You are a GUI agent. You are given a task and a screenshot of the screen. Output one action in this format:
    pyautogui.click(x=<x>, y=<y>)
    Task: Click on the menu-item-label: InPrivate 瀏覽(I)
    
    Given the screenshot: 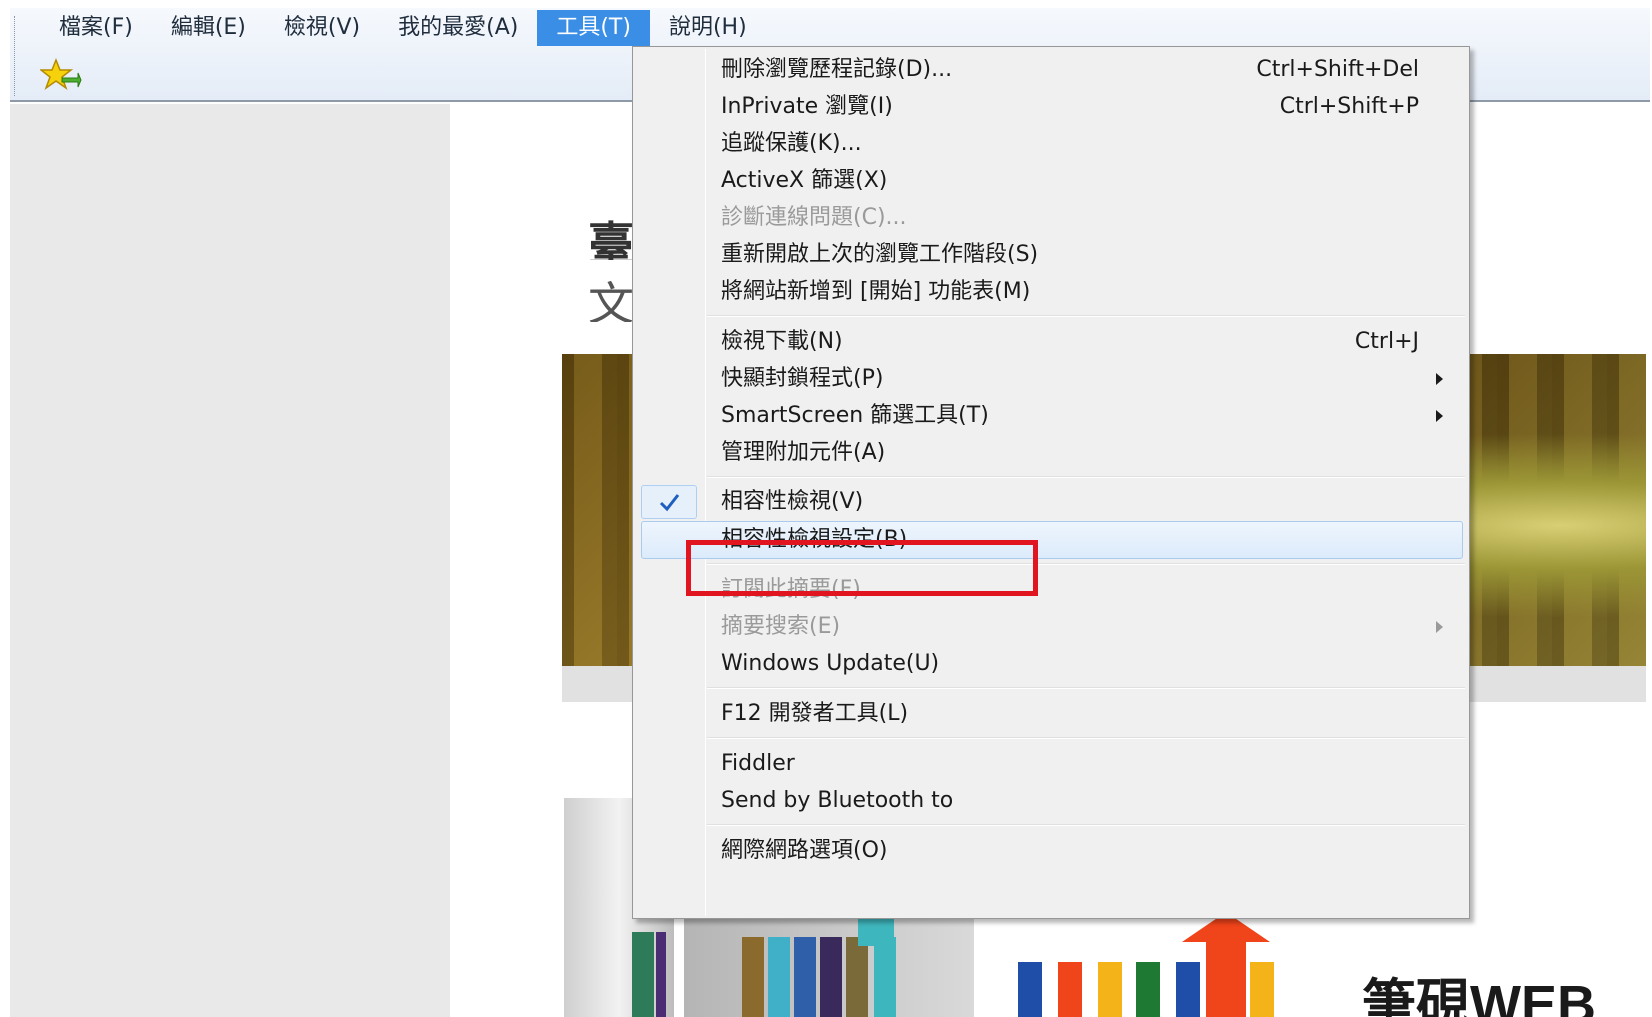 What is the action you would take?
    pyautogui.click(x=807, y=106)
    